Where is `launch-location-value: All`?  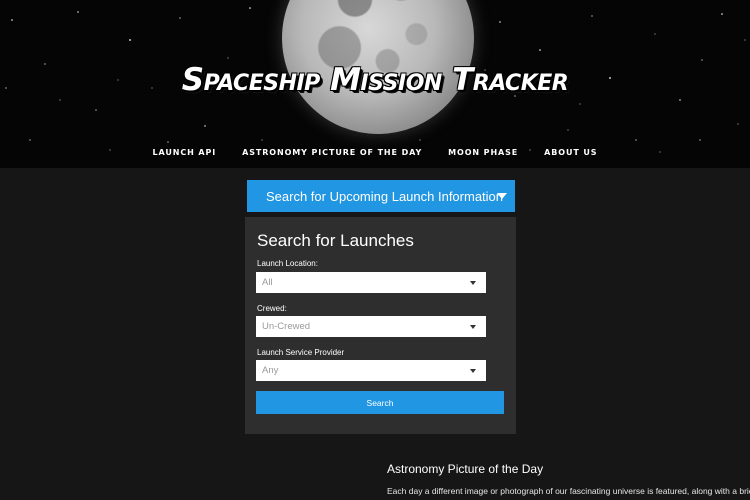
launch-location-value: All is located at coordinates (267, 282).